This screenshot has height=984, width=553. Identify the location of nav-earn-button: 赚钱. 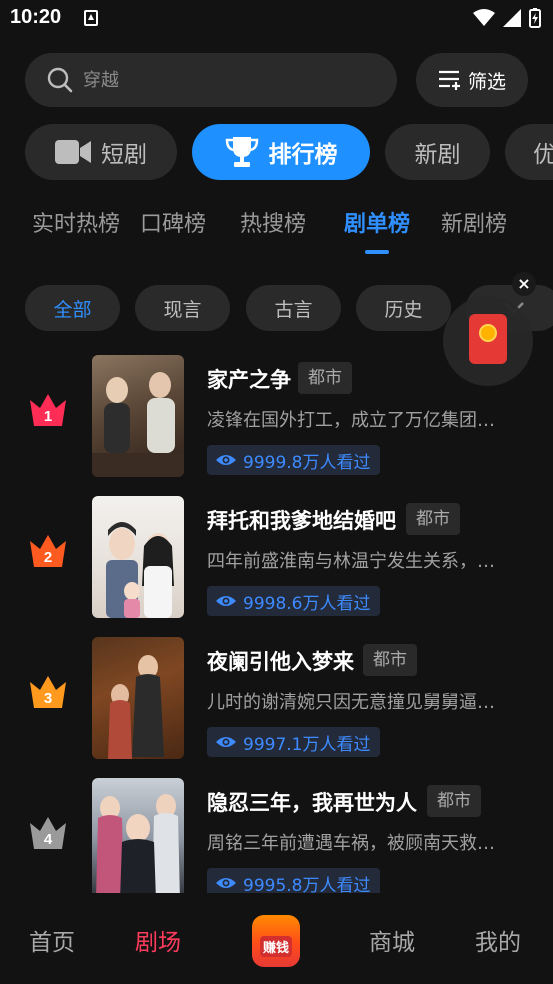
(276, 941).